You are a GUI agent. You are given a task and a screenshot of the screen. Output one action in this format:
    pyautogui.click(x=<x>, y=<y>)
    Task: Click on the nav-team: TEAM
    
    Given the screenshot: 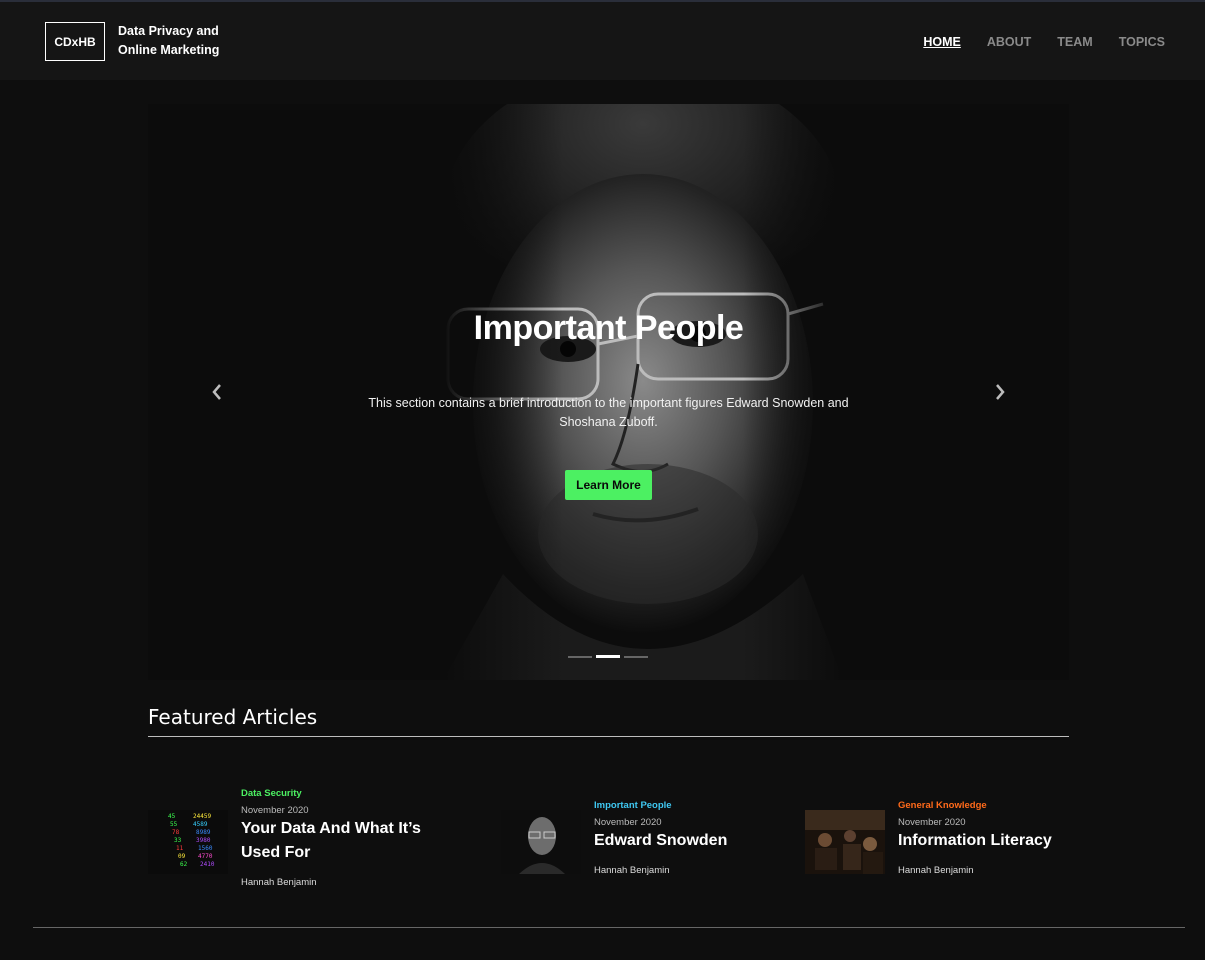 What is the action you would take?
    pyautogui.click(x=1074, y=43)
    